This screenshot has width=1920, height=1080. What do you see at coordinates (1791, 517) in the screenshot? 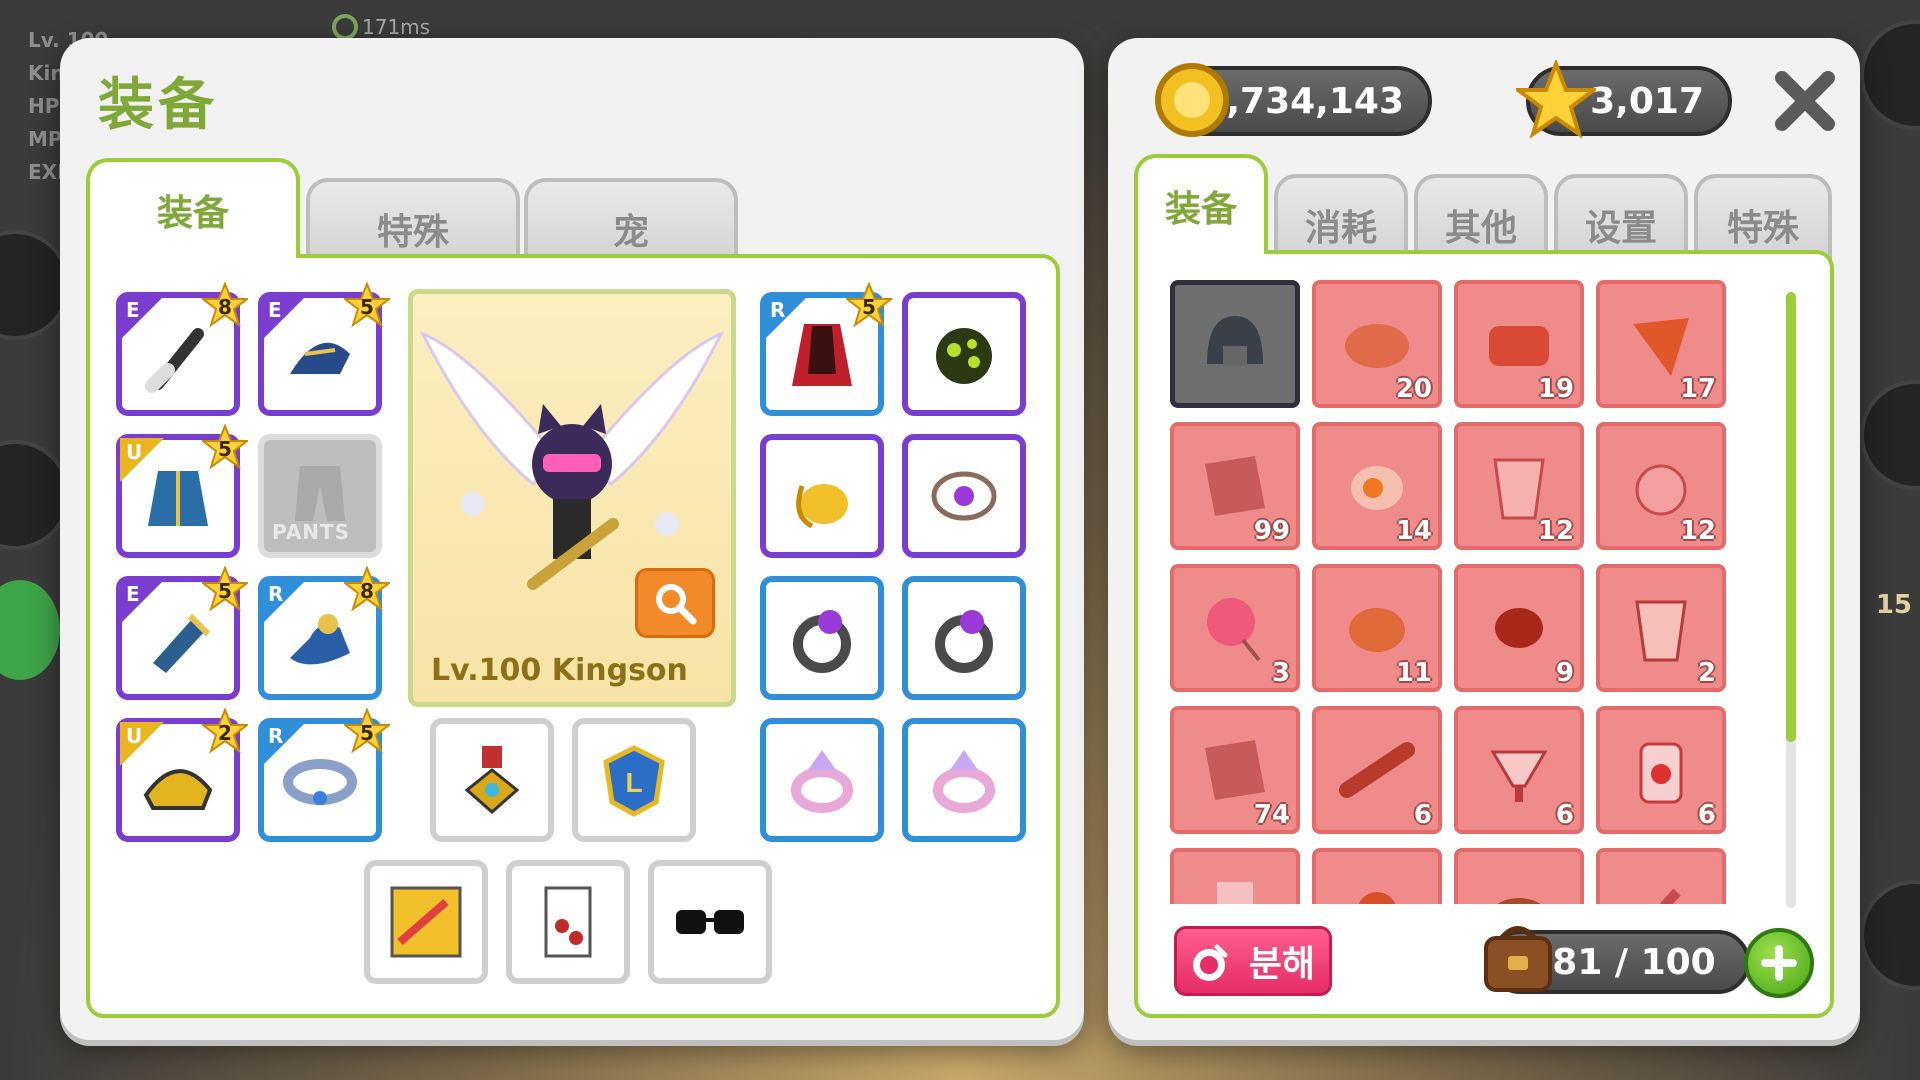
I see `scrollbar-thumb` at bounding box center [1791, 517].